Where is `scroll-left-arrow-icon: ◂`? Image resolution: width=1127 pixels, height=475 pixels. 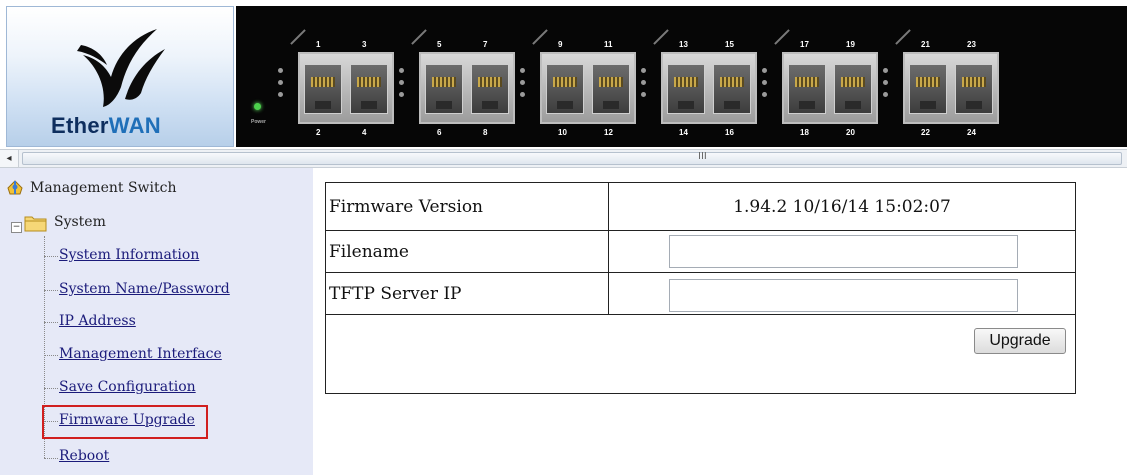
scroll-left-arrow-icon: ◂ is located at coordinates (9, 158).